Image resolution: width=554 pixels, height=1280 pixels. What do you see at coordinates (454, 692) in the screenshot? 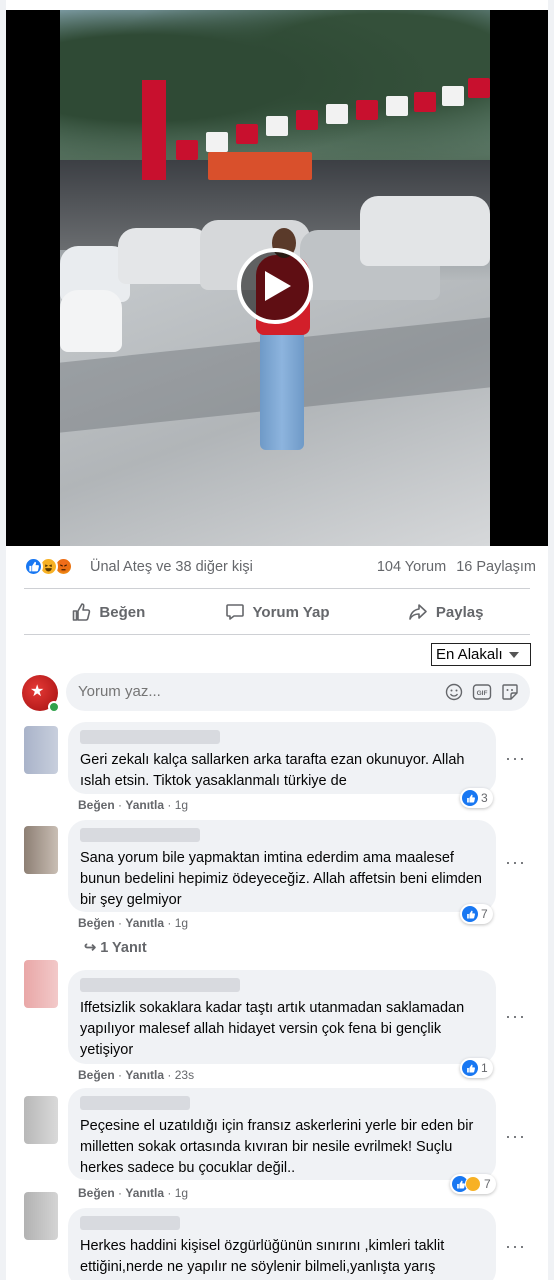
I see `emoji-icon` at bounding box center [454, 692].